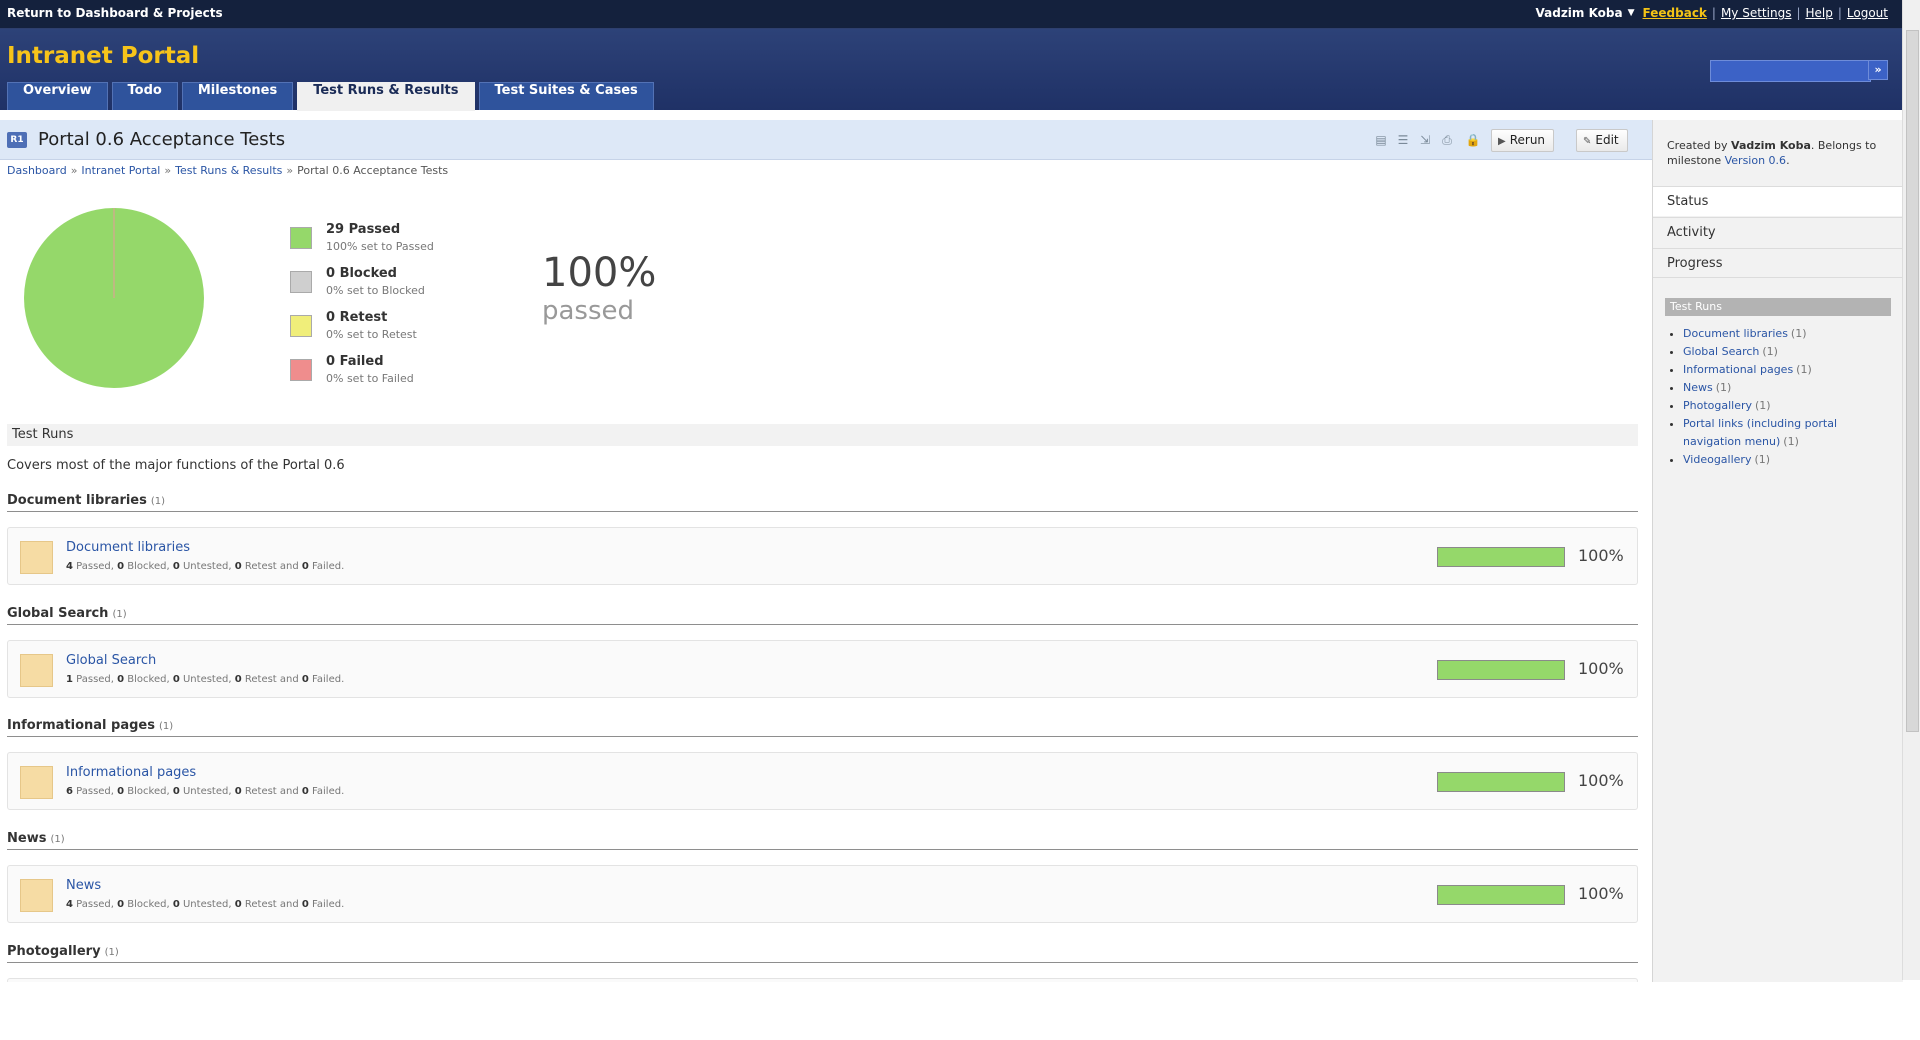 The image size is (1920, 1040). I want to click on run-name-link: News, so click(83, 885).